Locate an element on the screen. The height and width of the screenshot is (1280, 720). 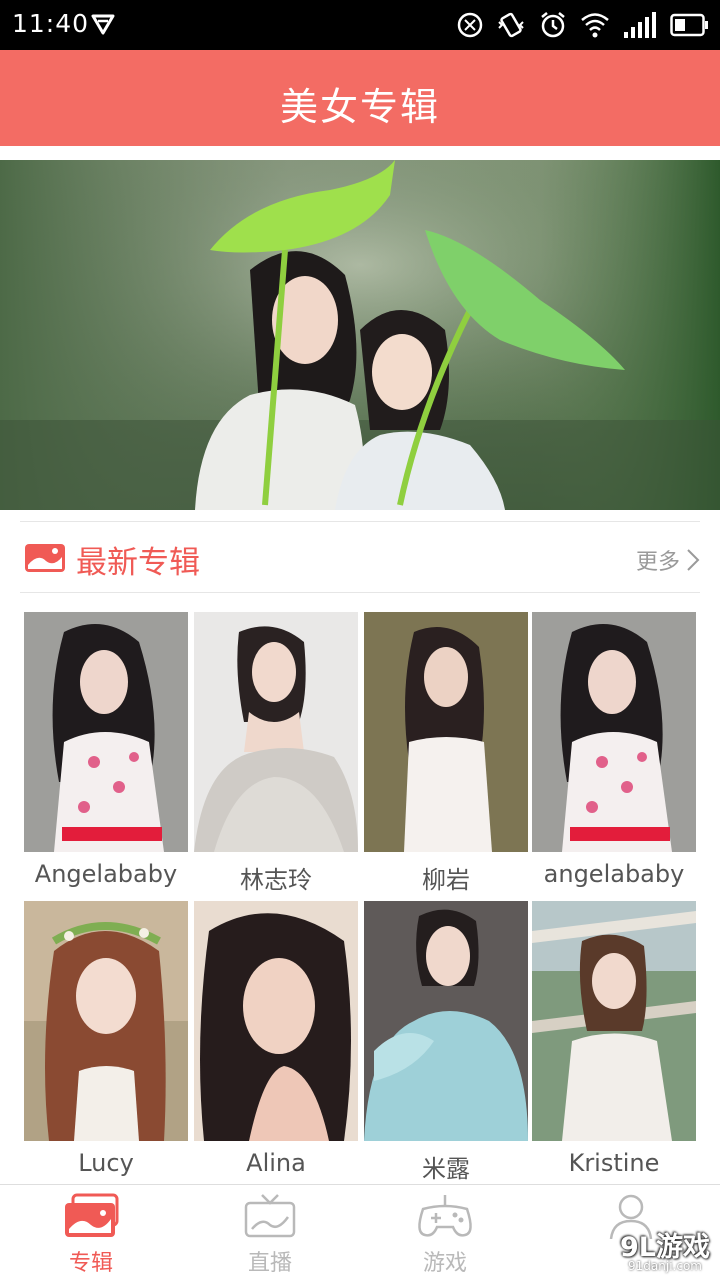
album-name: Lucy is located at coordinates (106, 1163).